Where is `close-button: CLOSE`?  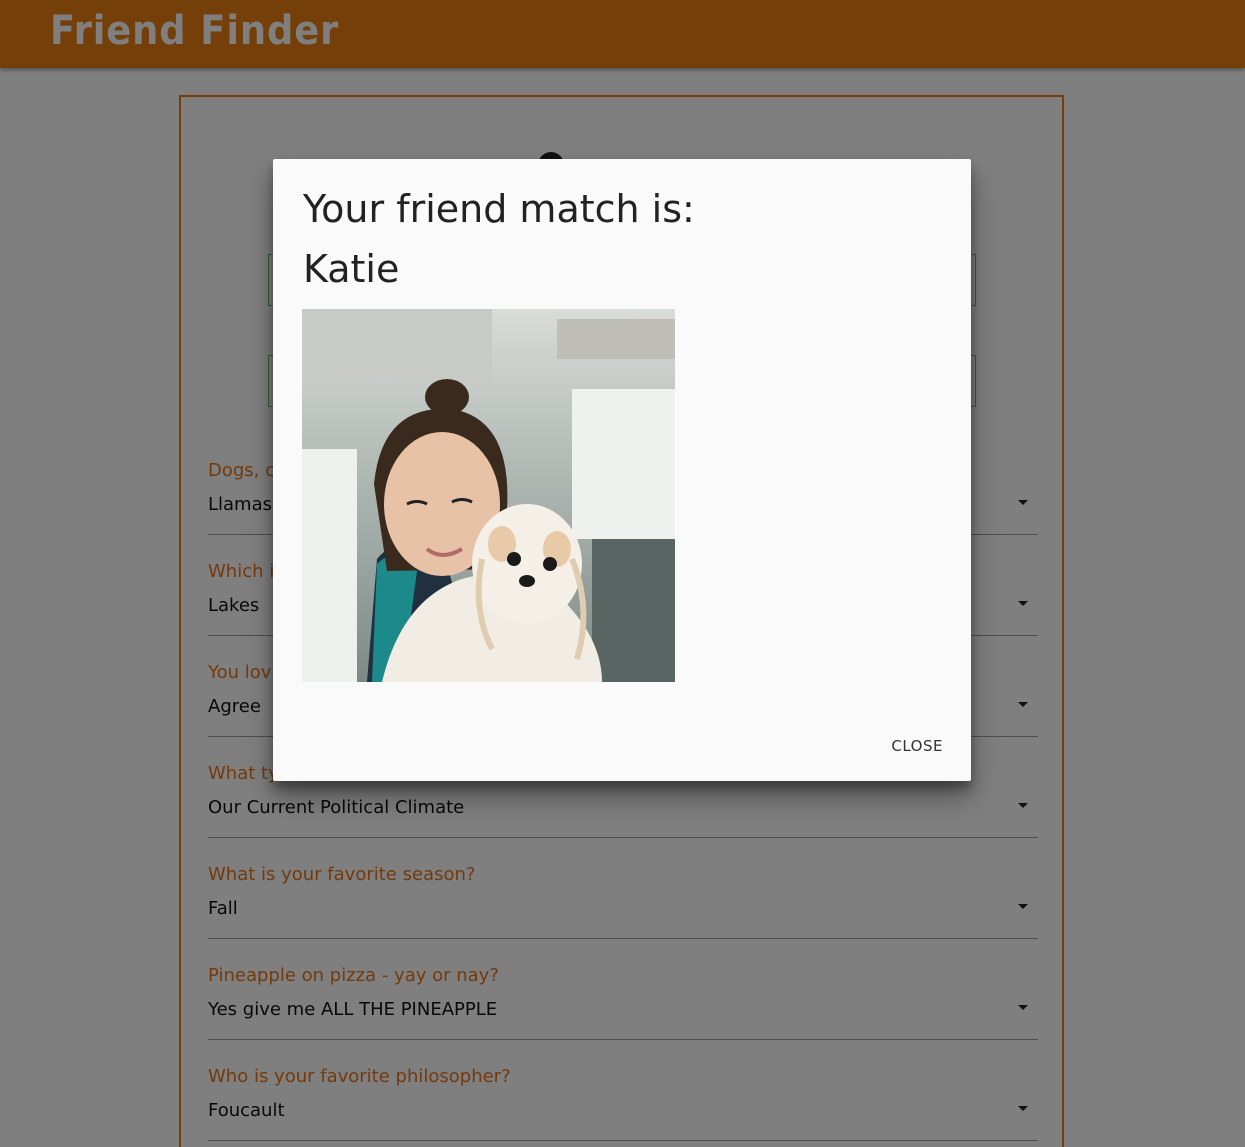
close-button: CLOSE is located at coordinates (917, 746).